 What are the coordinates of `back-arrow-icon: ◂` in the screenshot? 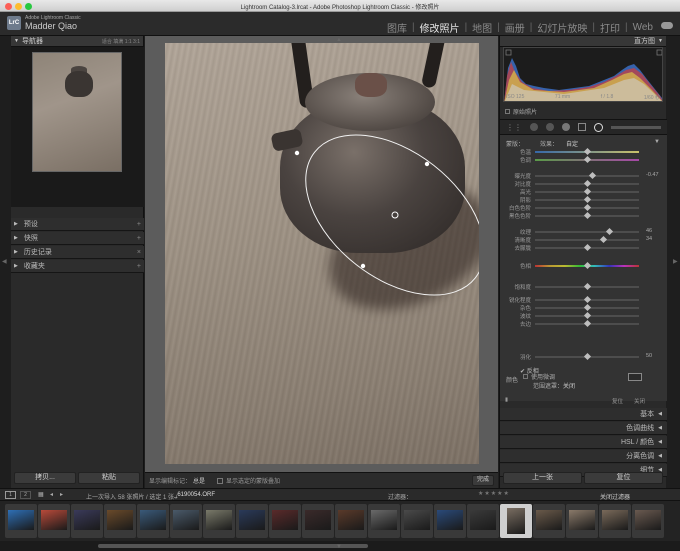 It's located at (51, 494).